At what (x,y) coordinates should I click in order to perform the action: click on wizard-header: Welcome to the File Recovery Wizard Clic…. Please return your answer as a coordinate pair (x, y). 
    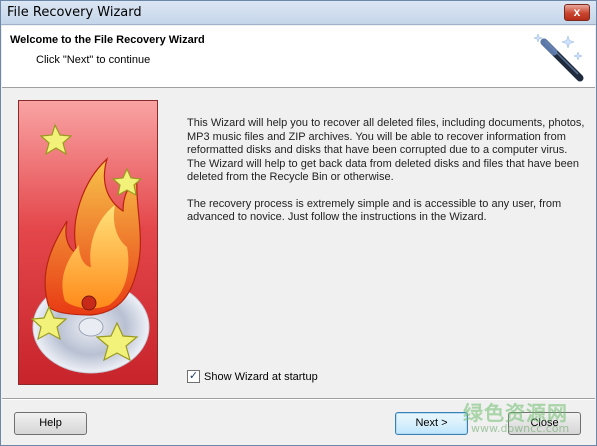
    Looking at the image, I should click on (298, 57).